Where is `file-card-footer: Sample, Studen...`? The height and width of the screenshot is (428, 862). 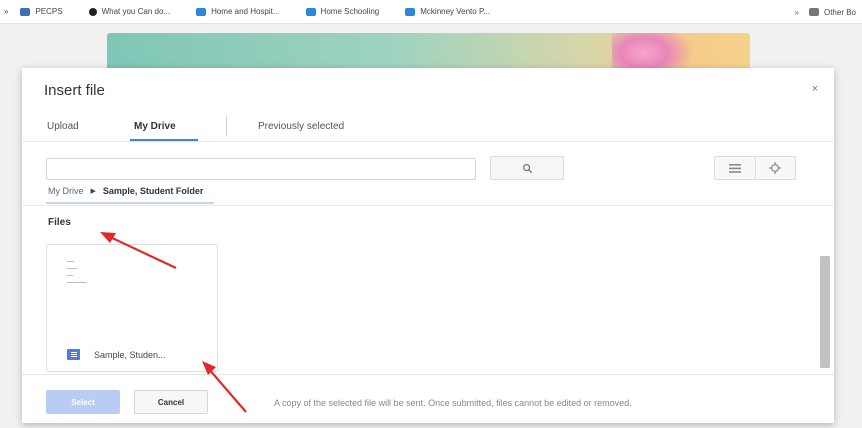
file-card-footer: Sample, Studen... is located at coordinates (116, 354).